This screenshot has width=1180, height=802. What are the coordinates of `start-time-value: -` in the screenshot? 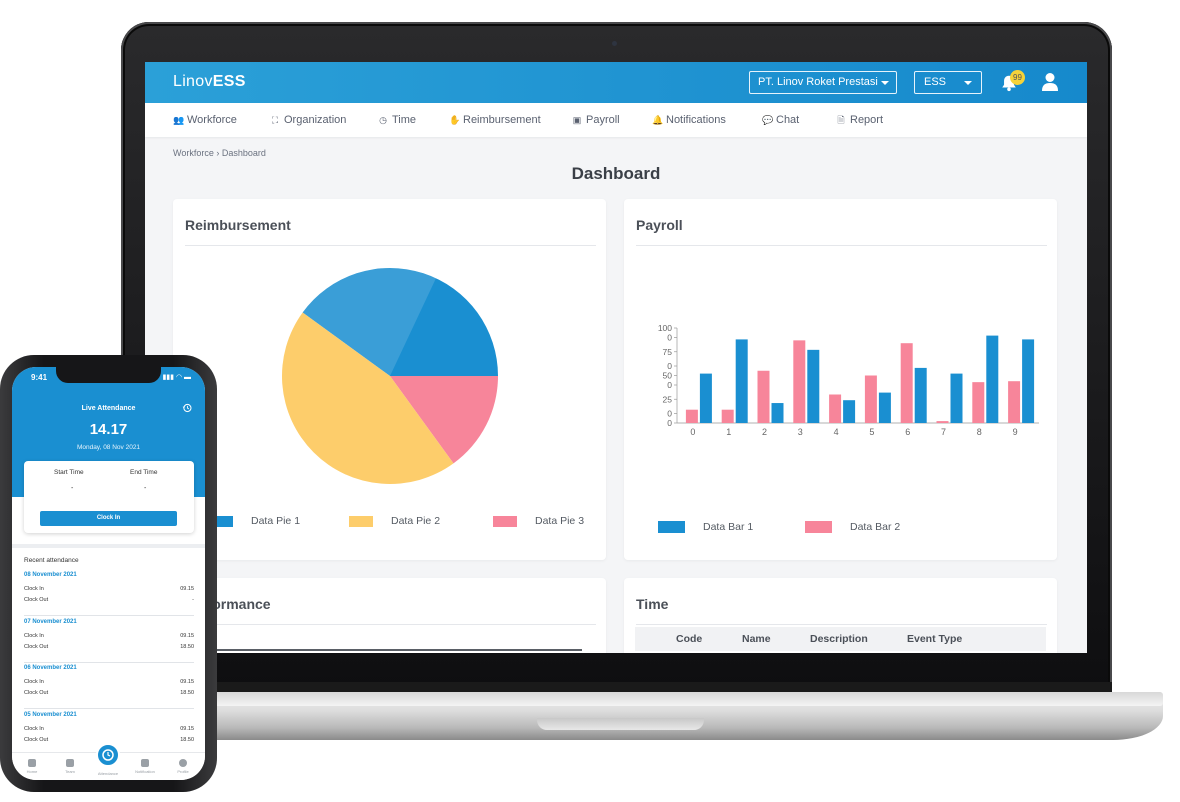 It's located at (72, 488).